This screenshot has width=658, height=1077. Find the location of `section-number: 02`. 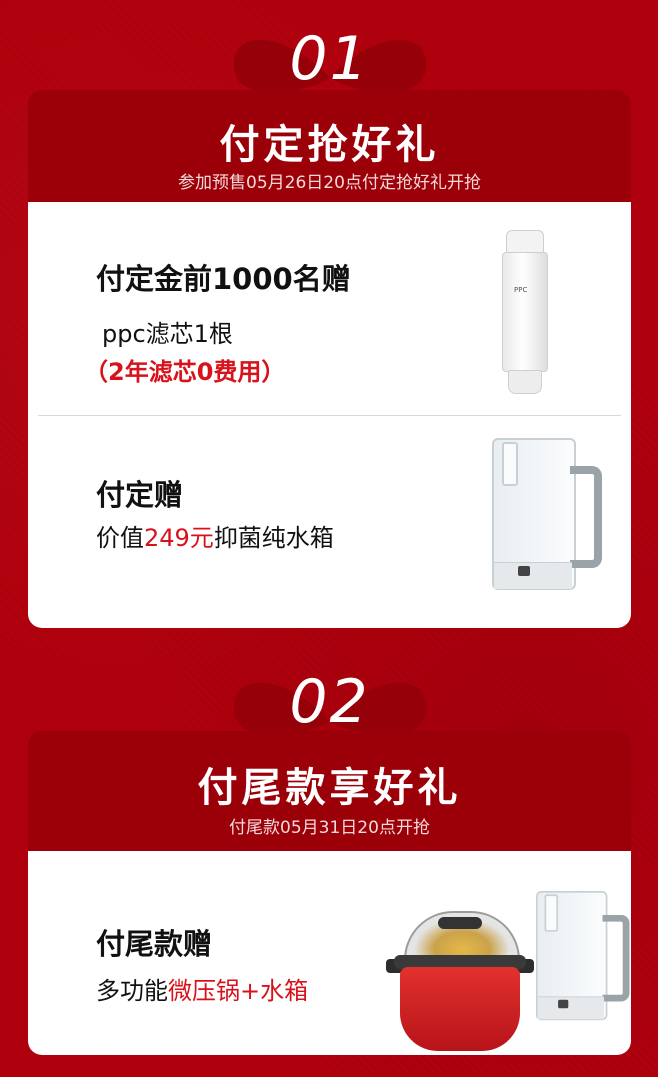

section-number: 02 is located at coordinates (329, 702).